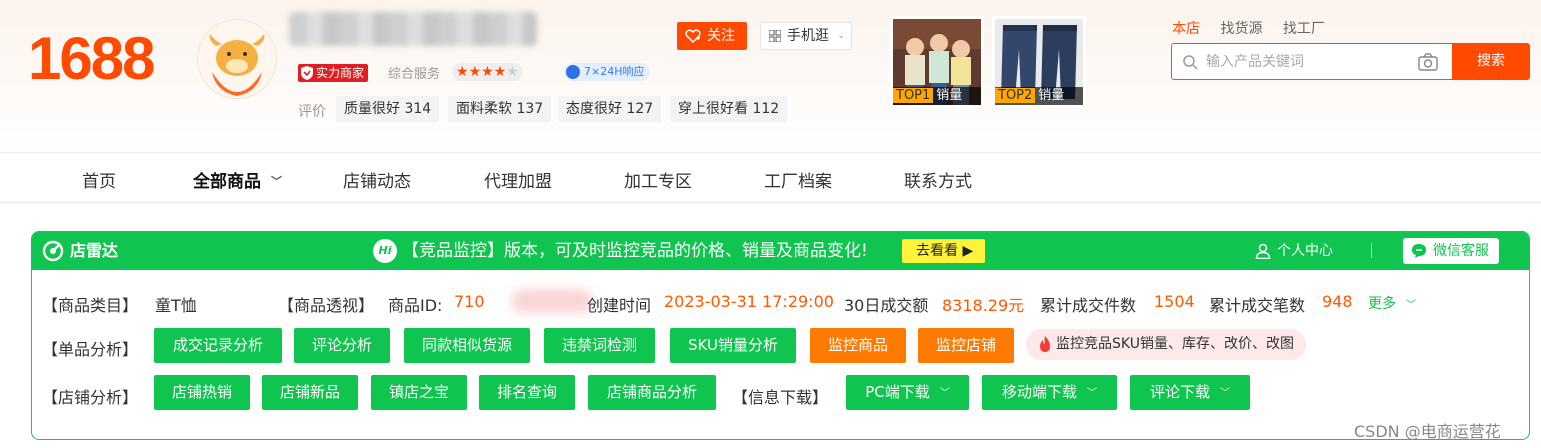 The height and width of the screenshot is (448, 1541). I want to click on plugin-promo-message: 【竞品监控】版本，可及时监控竞品的价格、销量及商品变化!, so click(635, 251).